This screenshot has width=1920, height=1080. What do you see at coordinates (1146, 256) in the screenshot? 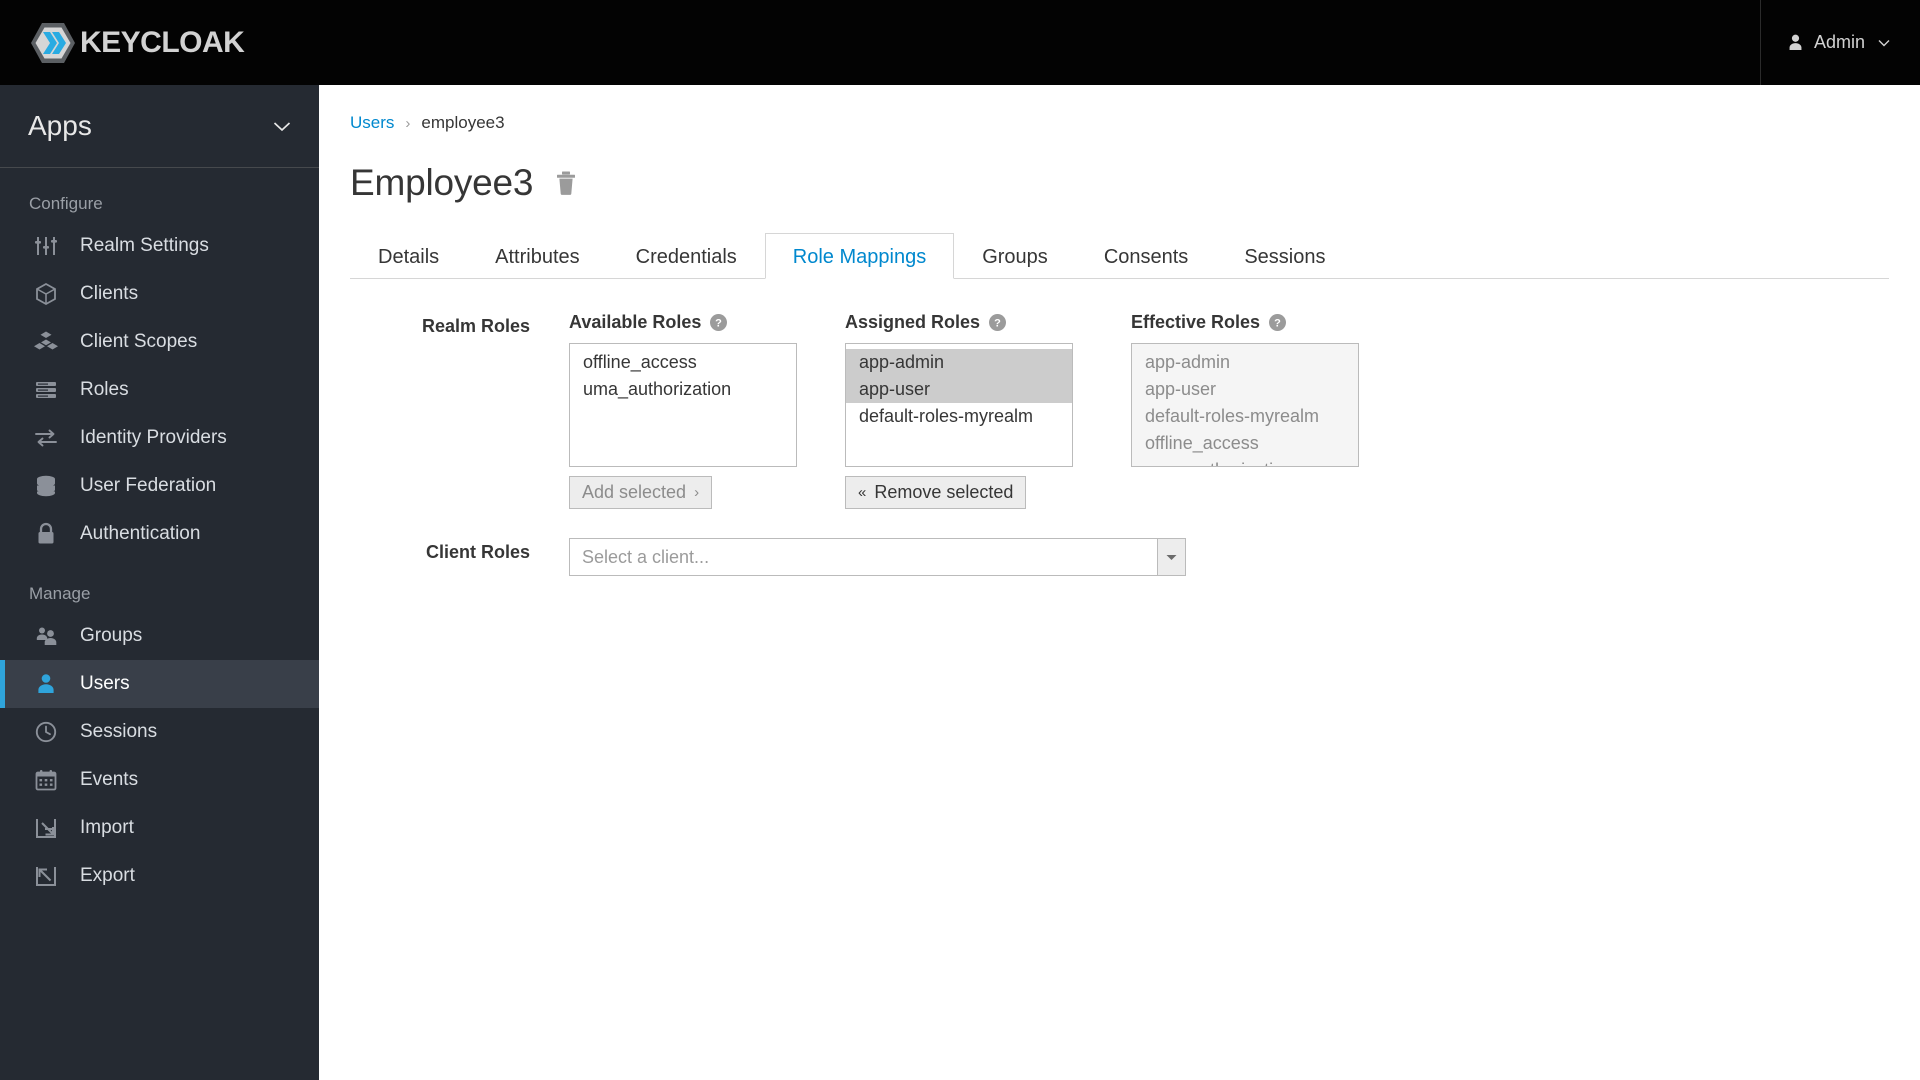
I see `tab-consents: Consents` at bounding box center [1146, 256].